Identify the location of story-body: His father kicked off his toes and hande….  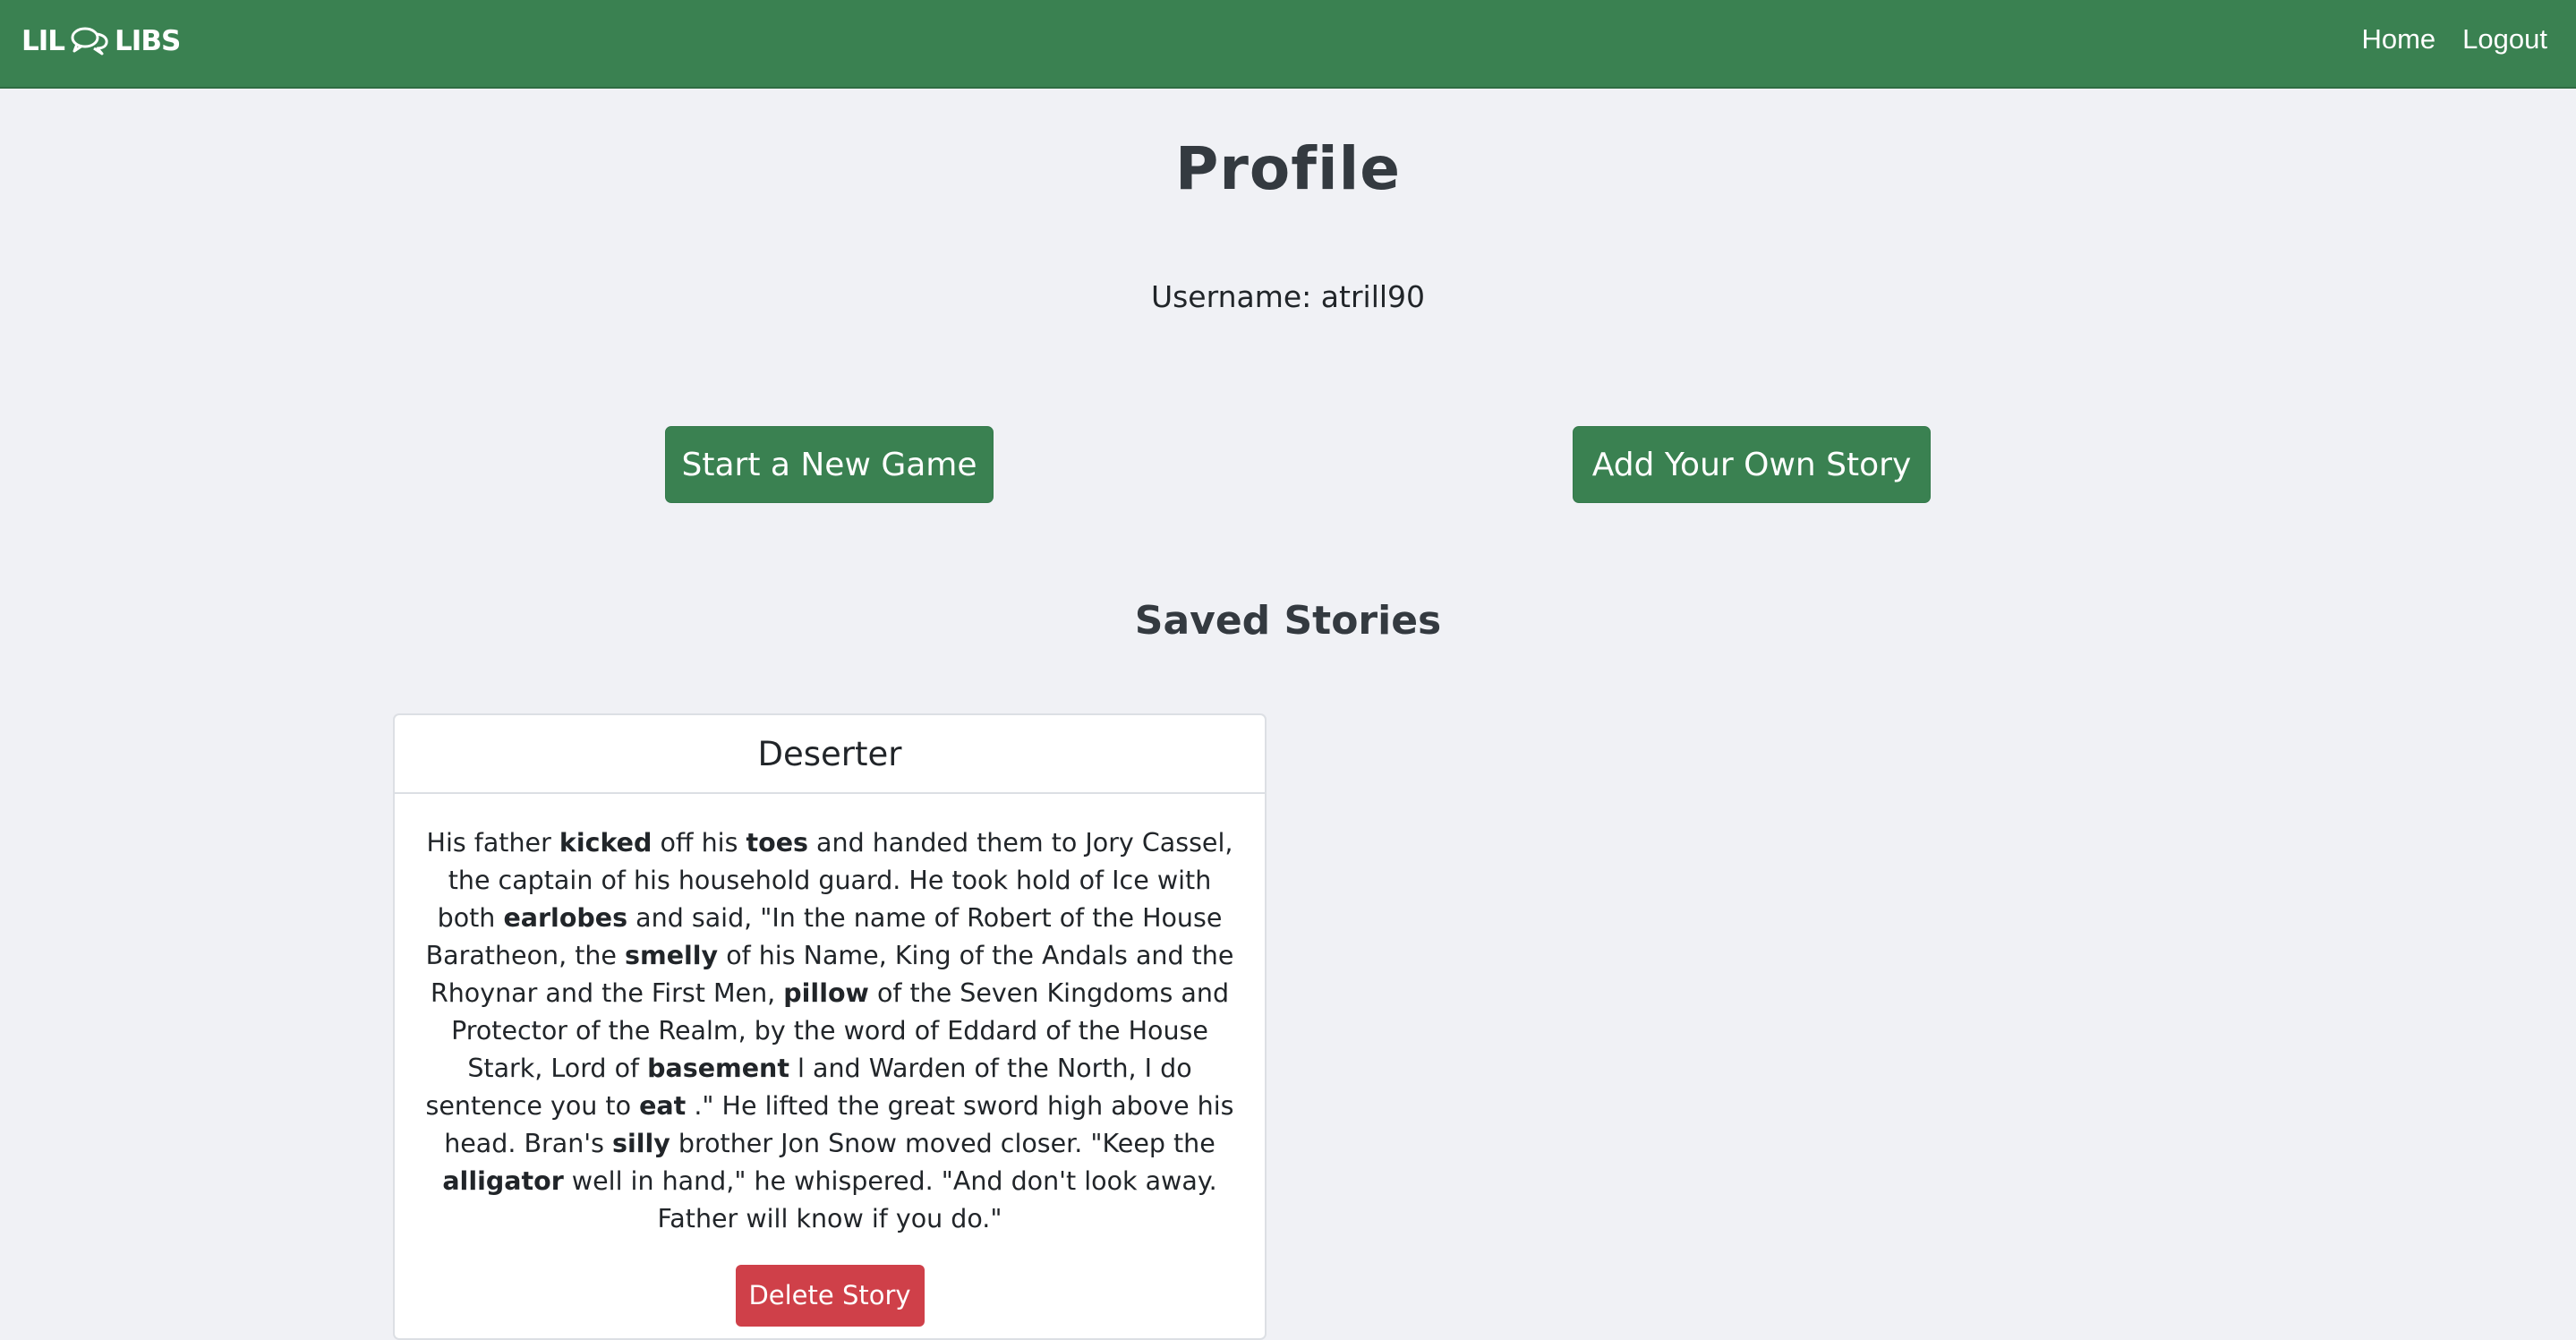
(830, 1060).